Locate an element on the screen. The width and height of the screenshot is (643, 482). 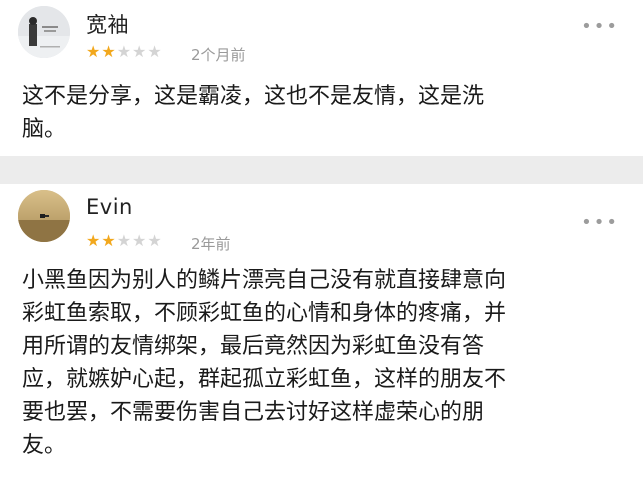
reviewer-name: 宽袖 is located at coordinates (107, 24).